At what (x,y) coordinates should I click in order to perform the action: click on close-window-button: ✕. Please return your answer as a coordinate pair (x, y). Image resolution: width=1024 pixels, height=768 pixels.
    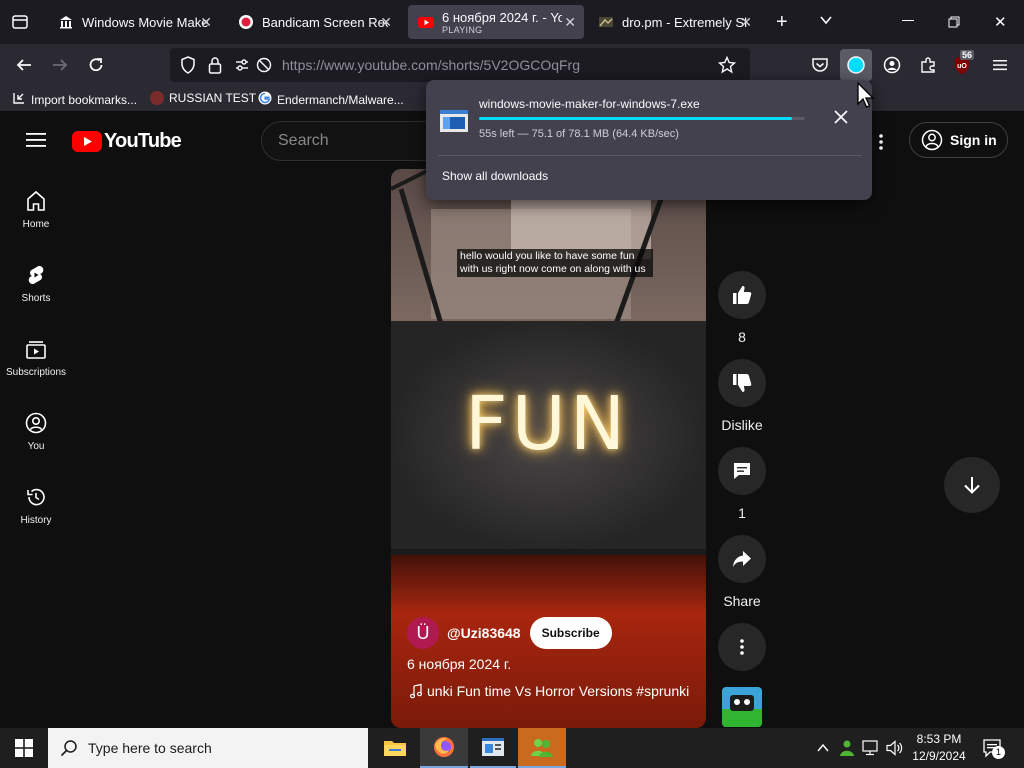
    Looking at the image, I should click on (1000, 22).